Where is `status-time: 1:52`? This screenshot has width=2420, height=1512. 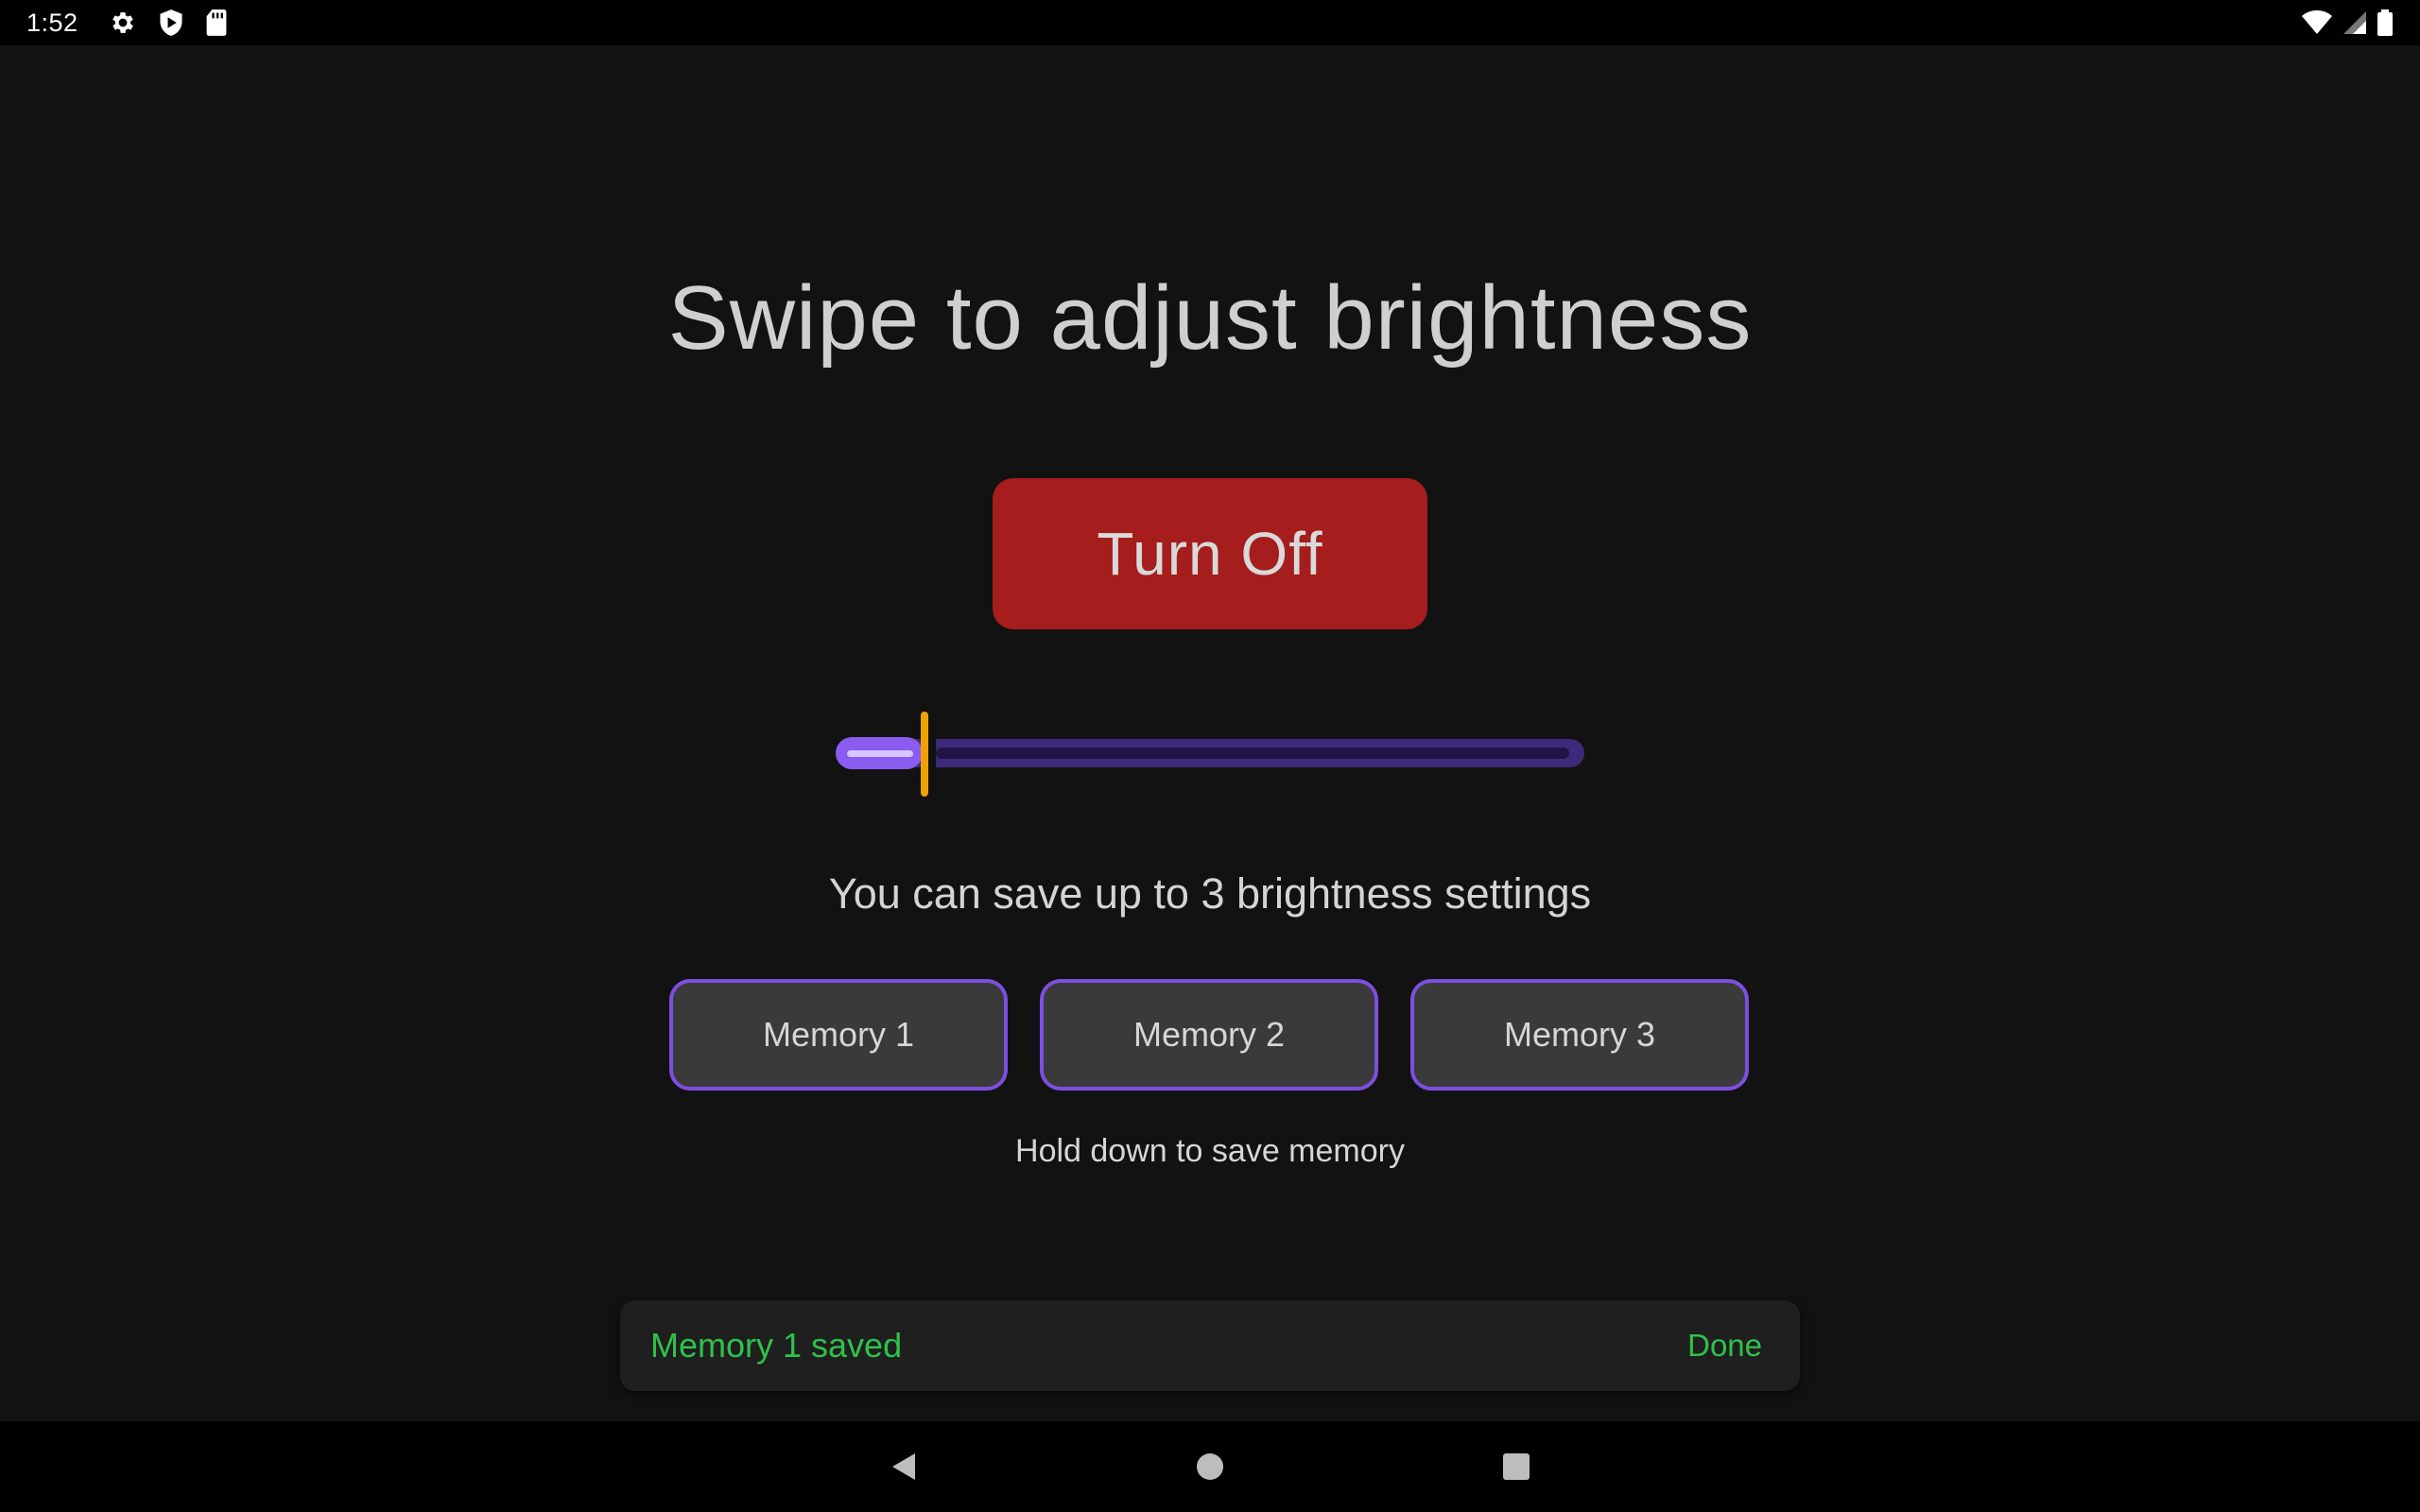 status-time: 1:52 is located at coordinates (52, 22).